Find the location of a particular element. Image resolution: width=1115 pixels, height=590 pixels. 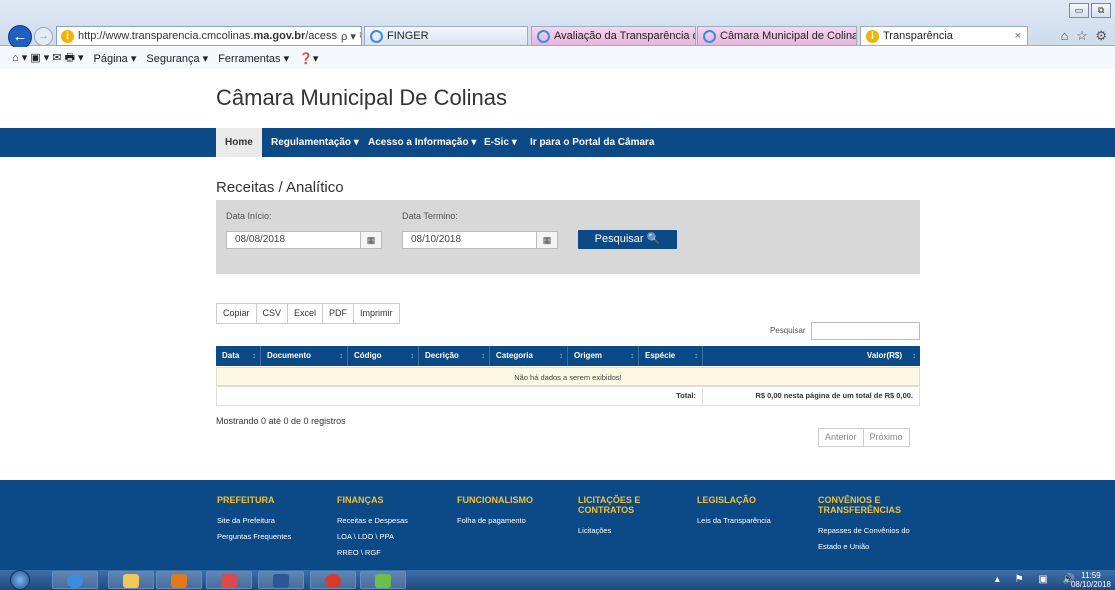

column-categoria: Categoria ↕ is located at coordinates (529, 356).